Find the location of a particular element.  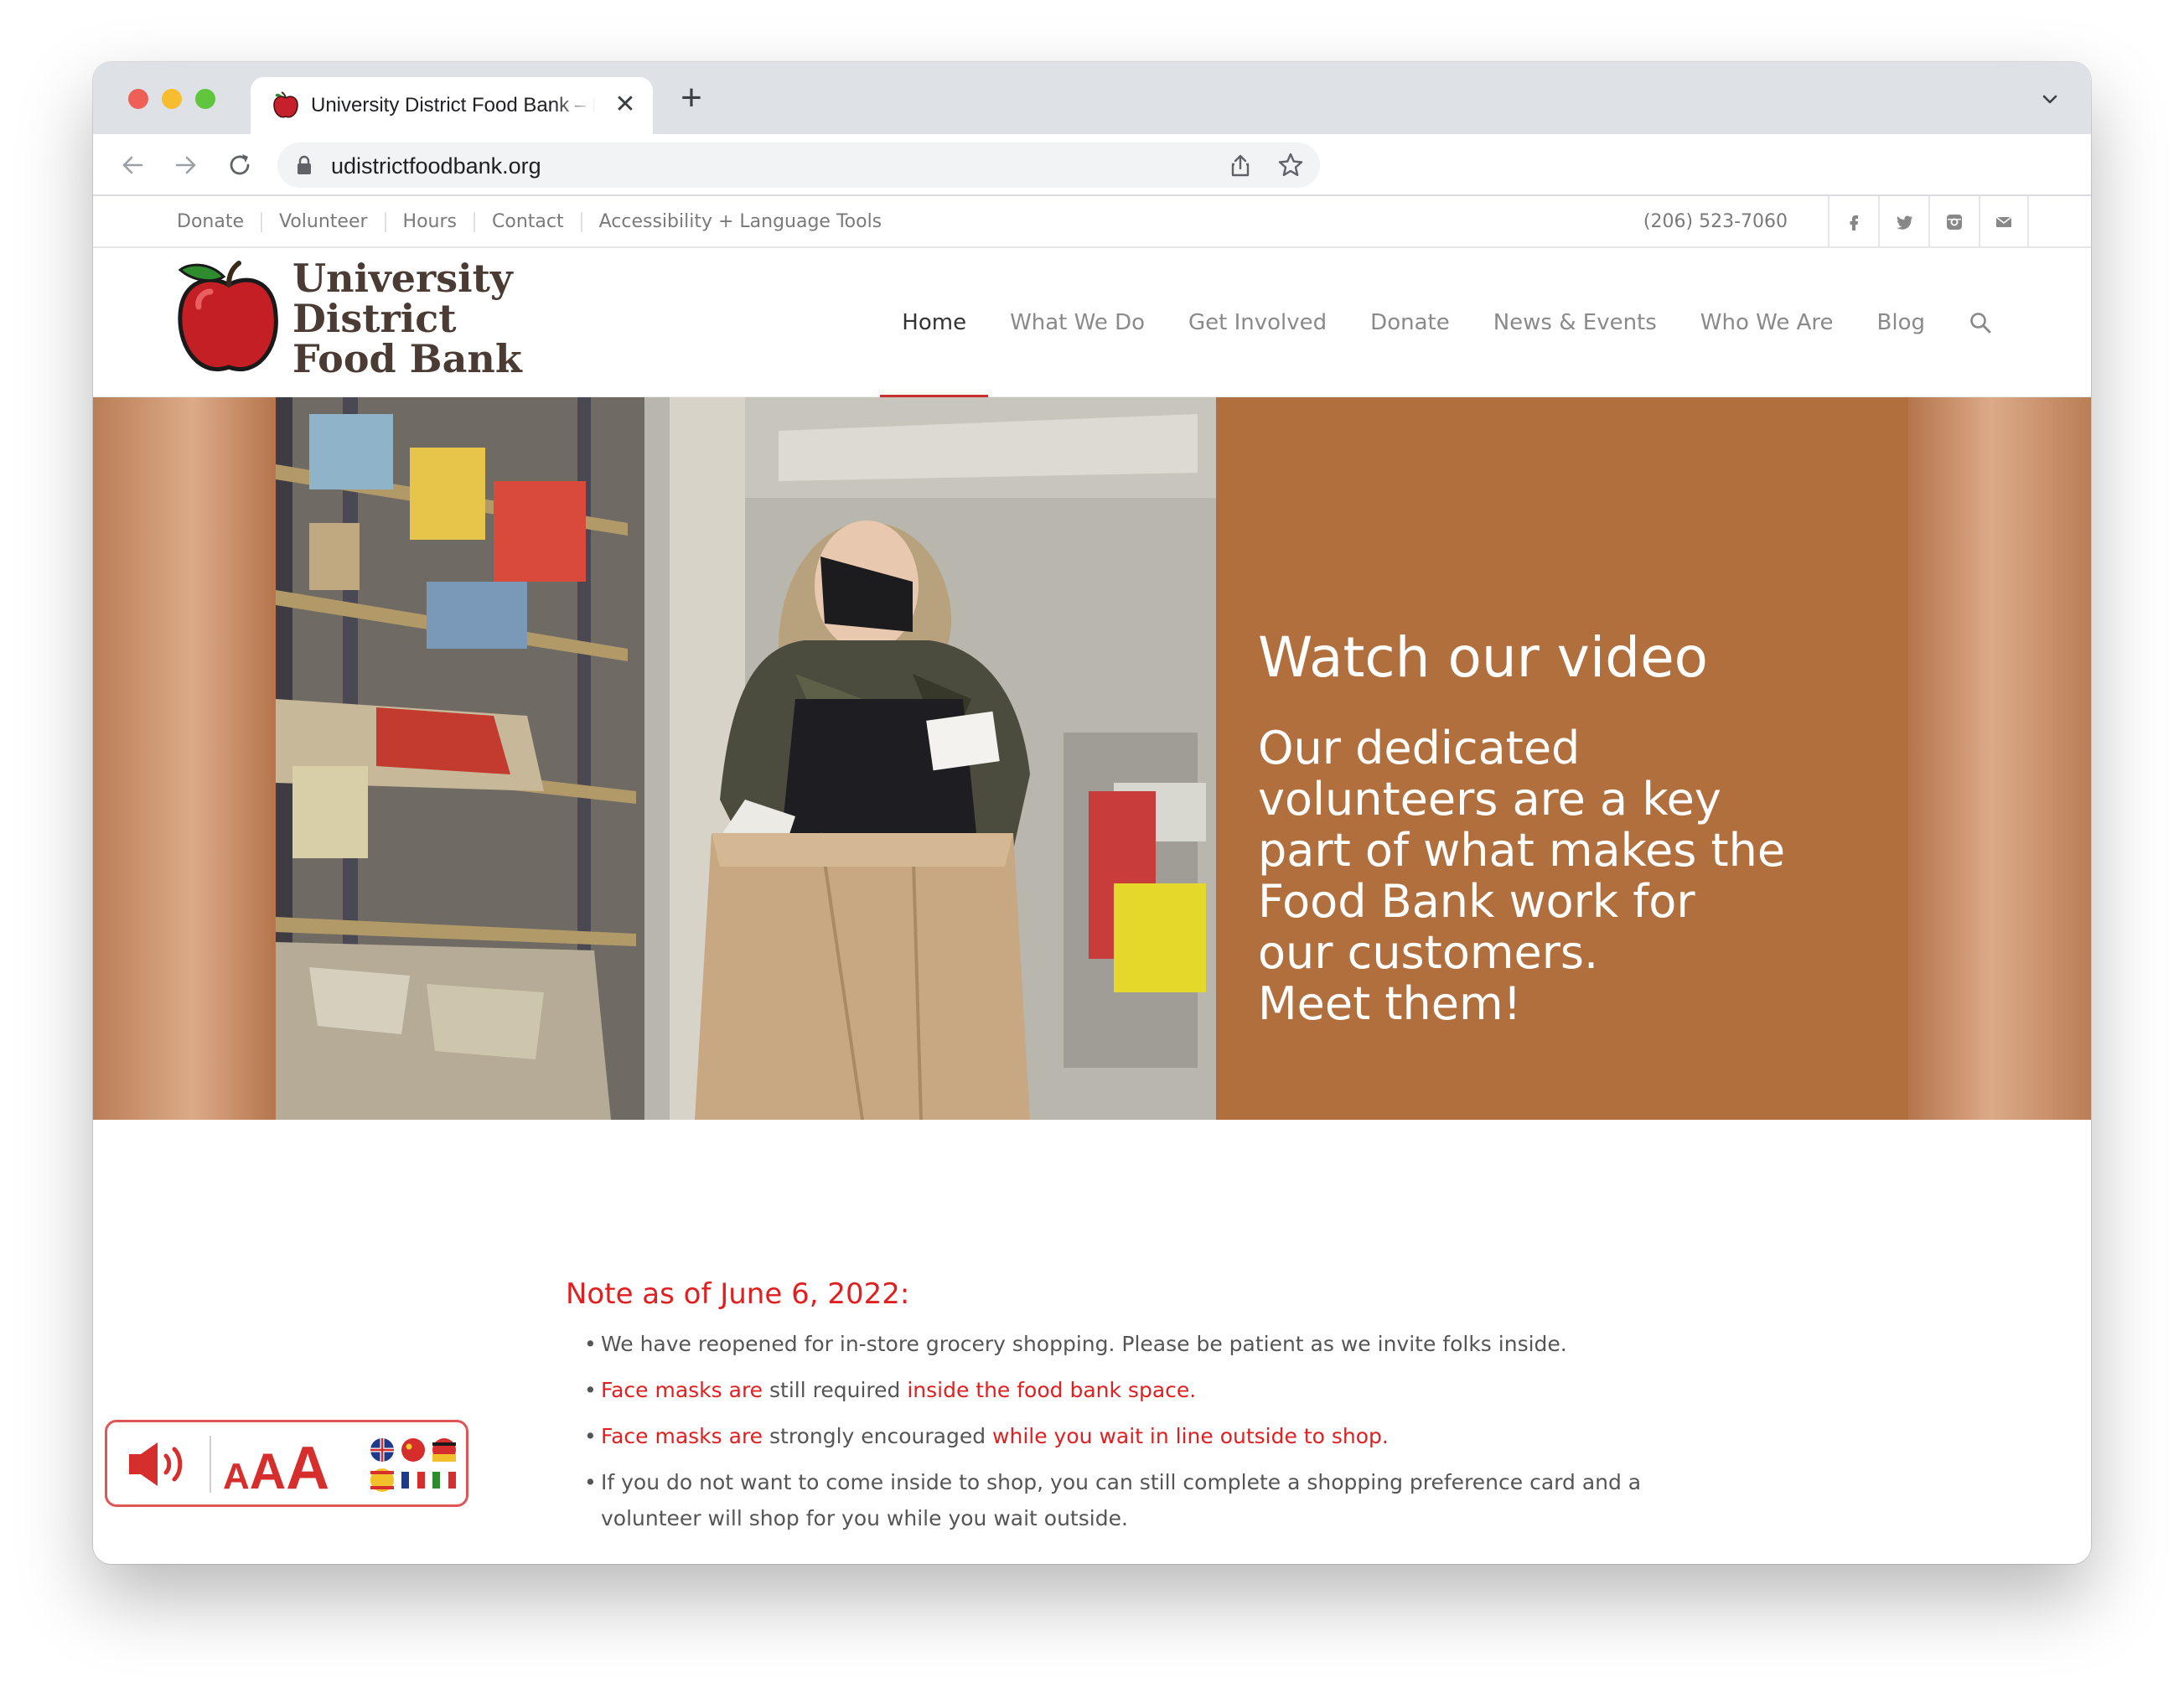

email-link is located at coordinates (2004, 222).